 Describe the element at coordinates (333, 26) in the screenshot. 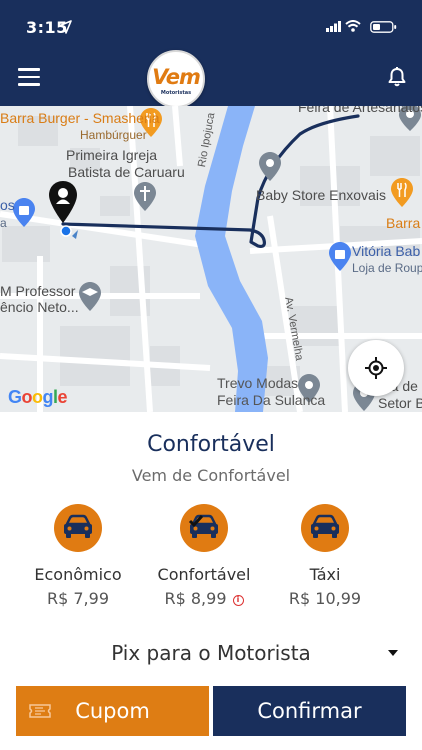

I see `cellular-signal-icon` at that location.